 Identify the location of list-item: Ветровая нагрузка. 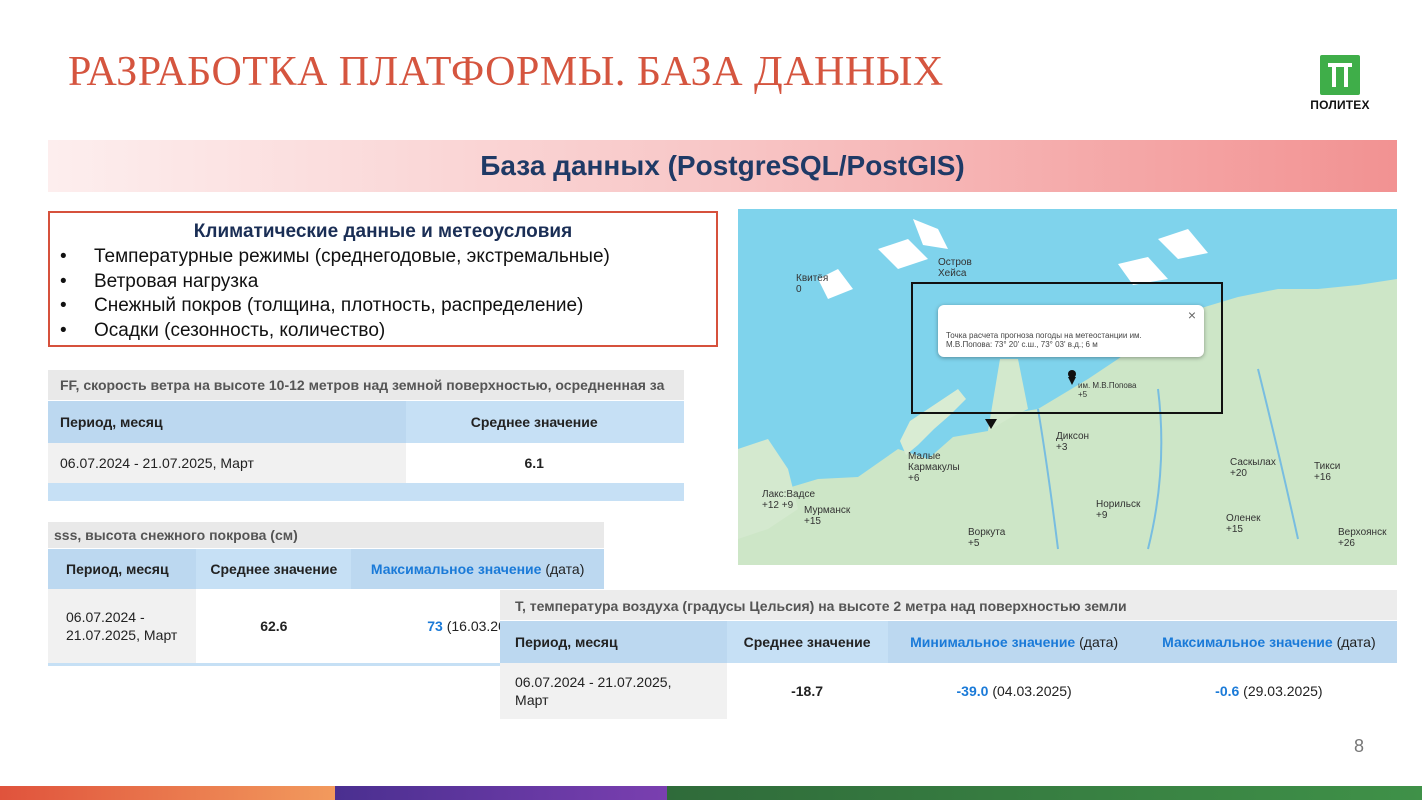
(383, 282).